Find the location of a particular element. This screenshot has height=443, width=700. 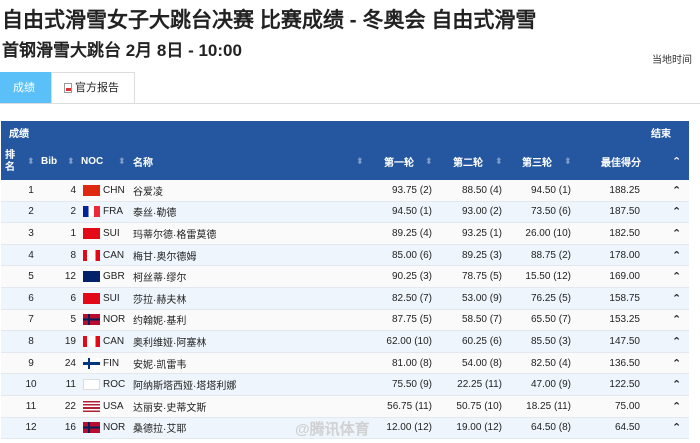

athlete-name: 柯丝蒂·缪尔 is located at coordinates (159, 276).